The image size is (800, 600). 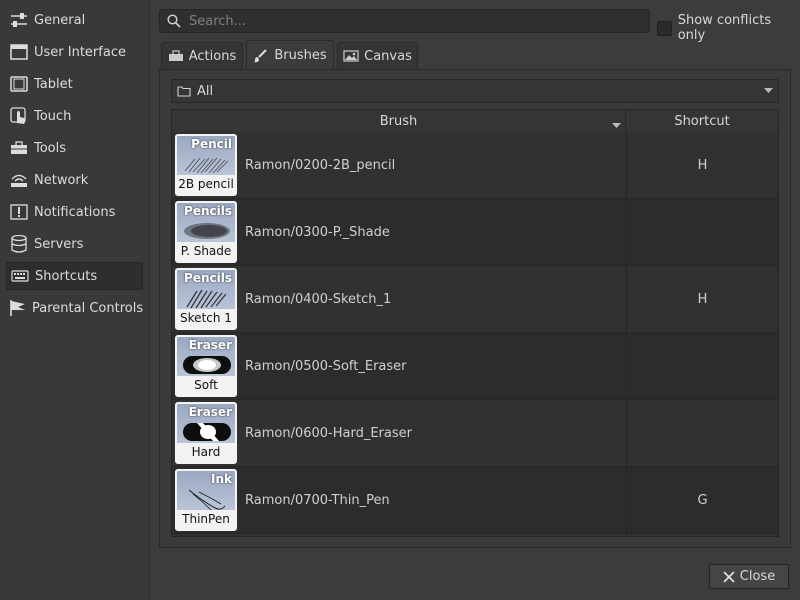 I want to click on sidebar-item-label: Touch, so click(x=53, y=116).